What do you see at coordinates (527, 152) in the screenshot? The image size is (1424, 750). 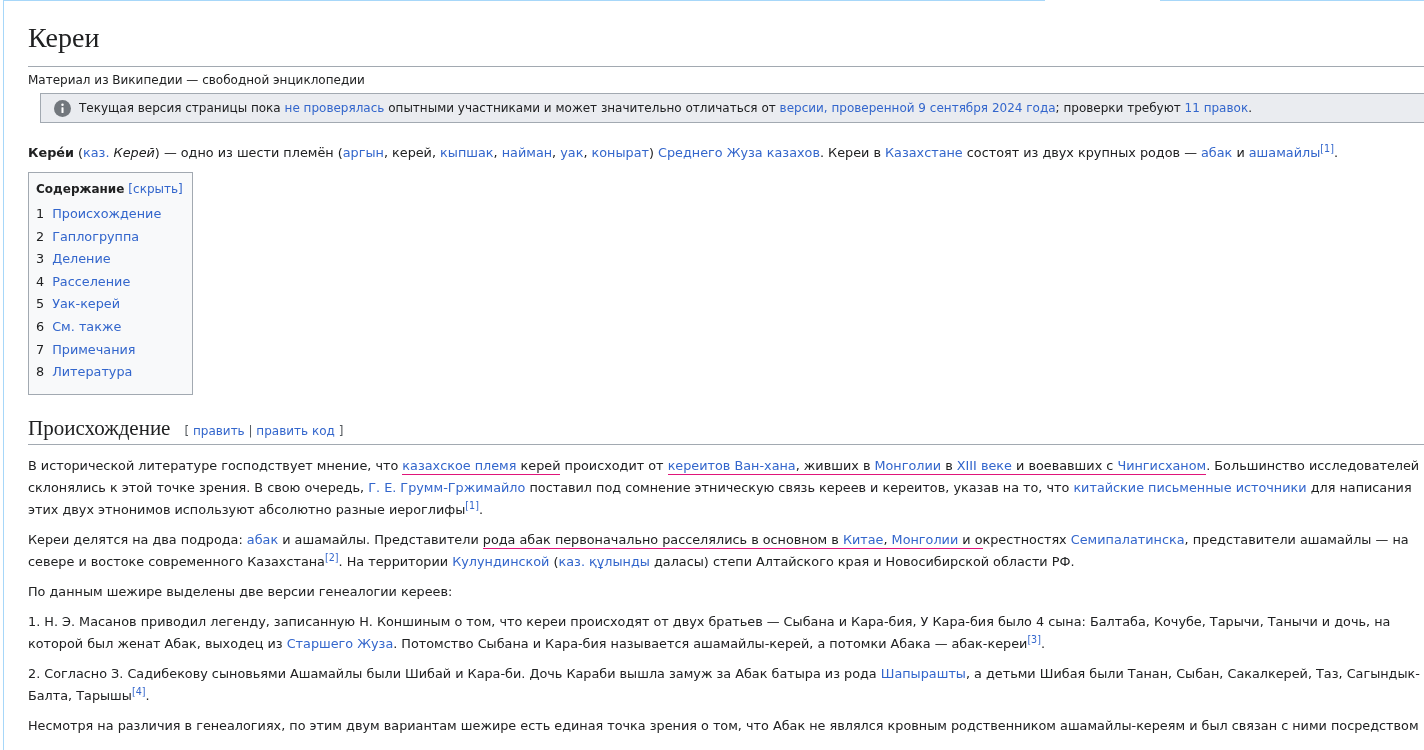 I see `link: найман` at bounding box center [527, 152].